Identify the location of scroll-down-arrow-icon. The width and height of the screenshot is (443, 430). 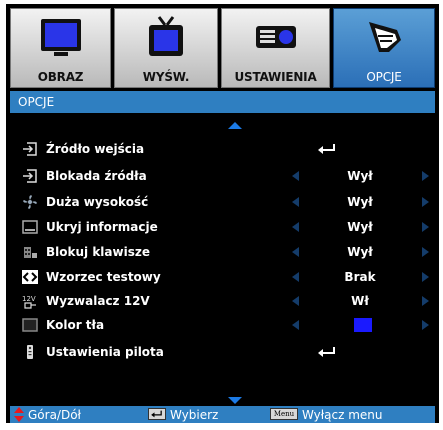
(235, 400).